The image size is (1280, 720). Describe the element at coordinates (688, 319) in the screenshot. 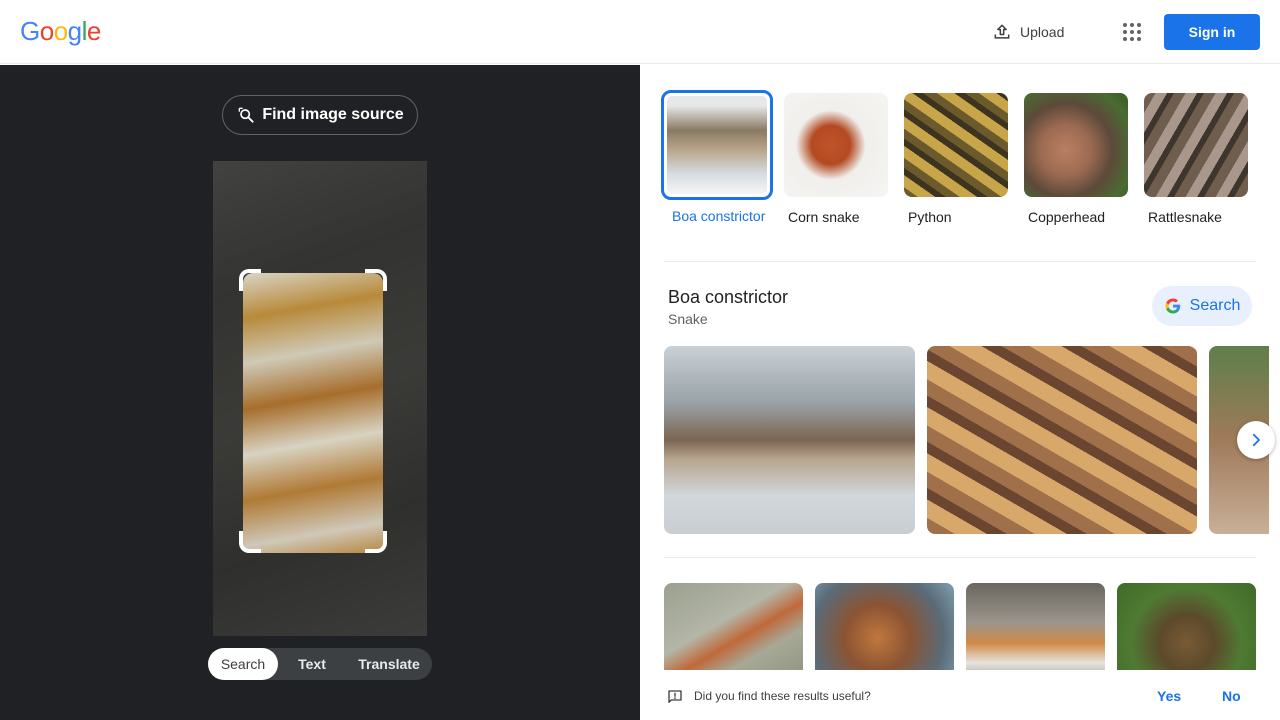

I see `entity-subtitle: Snake` at that location.